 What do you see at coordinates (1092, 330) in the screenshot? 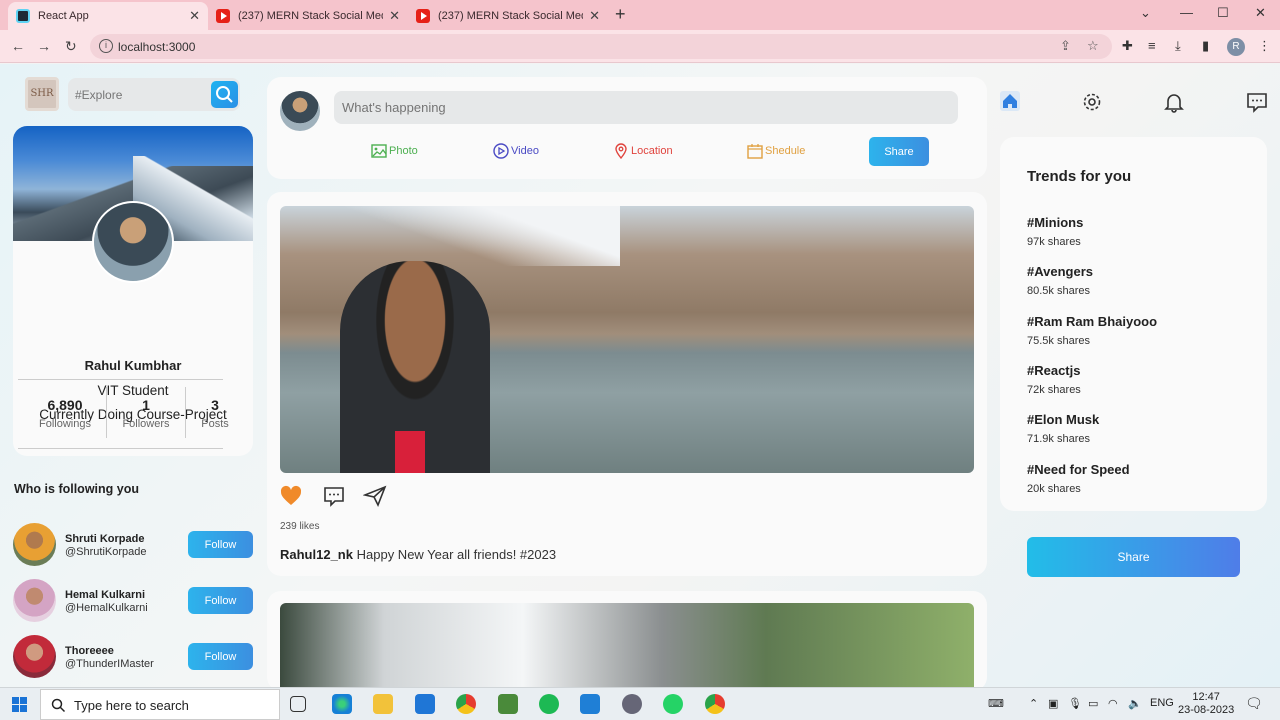
I see `trend-item: #Ram Ram Bhaiyooo 75.5k shares` at bounding box center [1092, 330].